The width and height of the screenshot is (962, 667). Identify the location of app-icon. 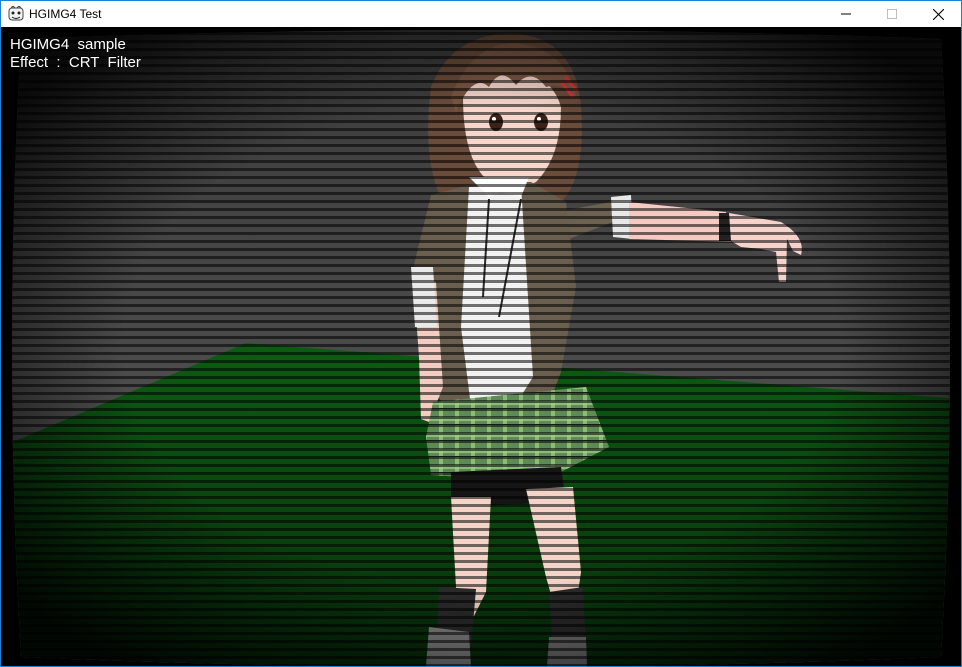
(16, 14).